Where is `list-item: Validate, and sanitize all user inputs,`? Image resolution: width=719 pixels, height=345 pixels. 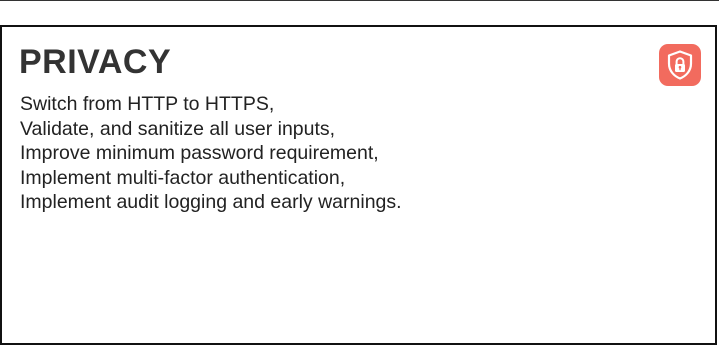 list-item: Validate, and sanitize all user inputs, is located at coordinates (178, 128).